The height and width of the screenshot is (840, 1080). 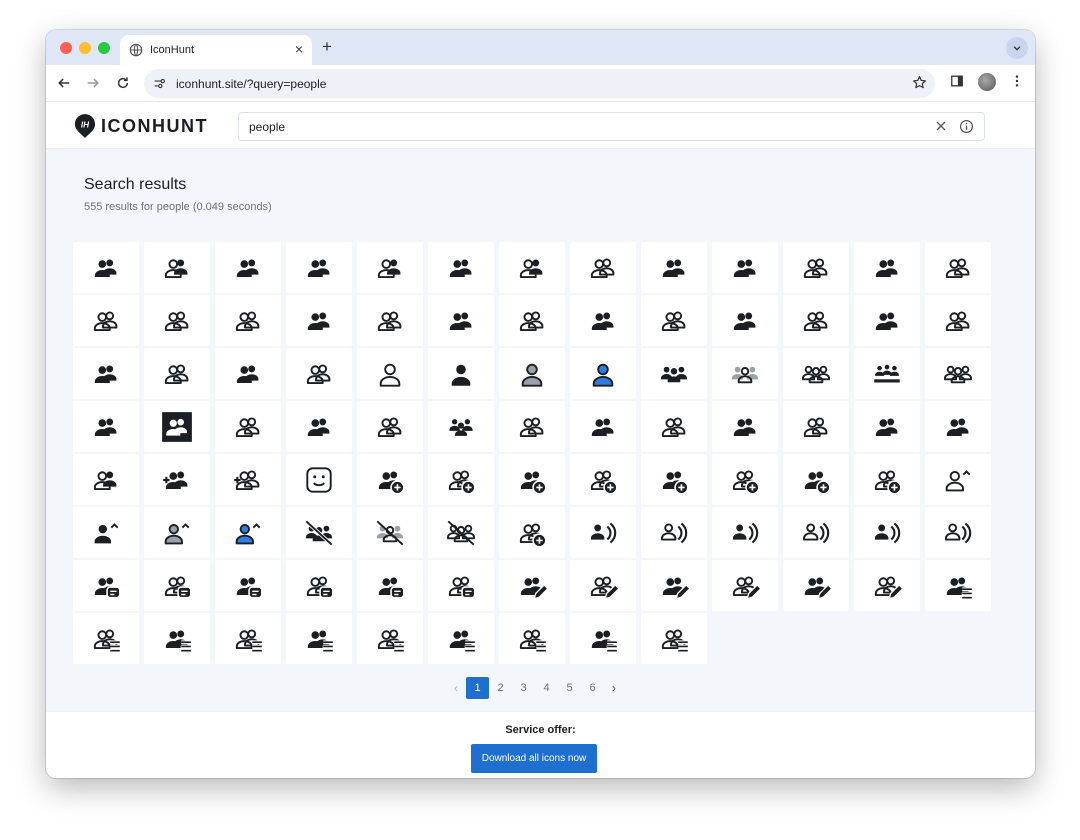 What do you see at coordinates (299, 49) in the screenshot?
I see `tab-close-icon: ×` at bounding box center [299, 49].